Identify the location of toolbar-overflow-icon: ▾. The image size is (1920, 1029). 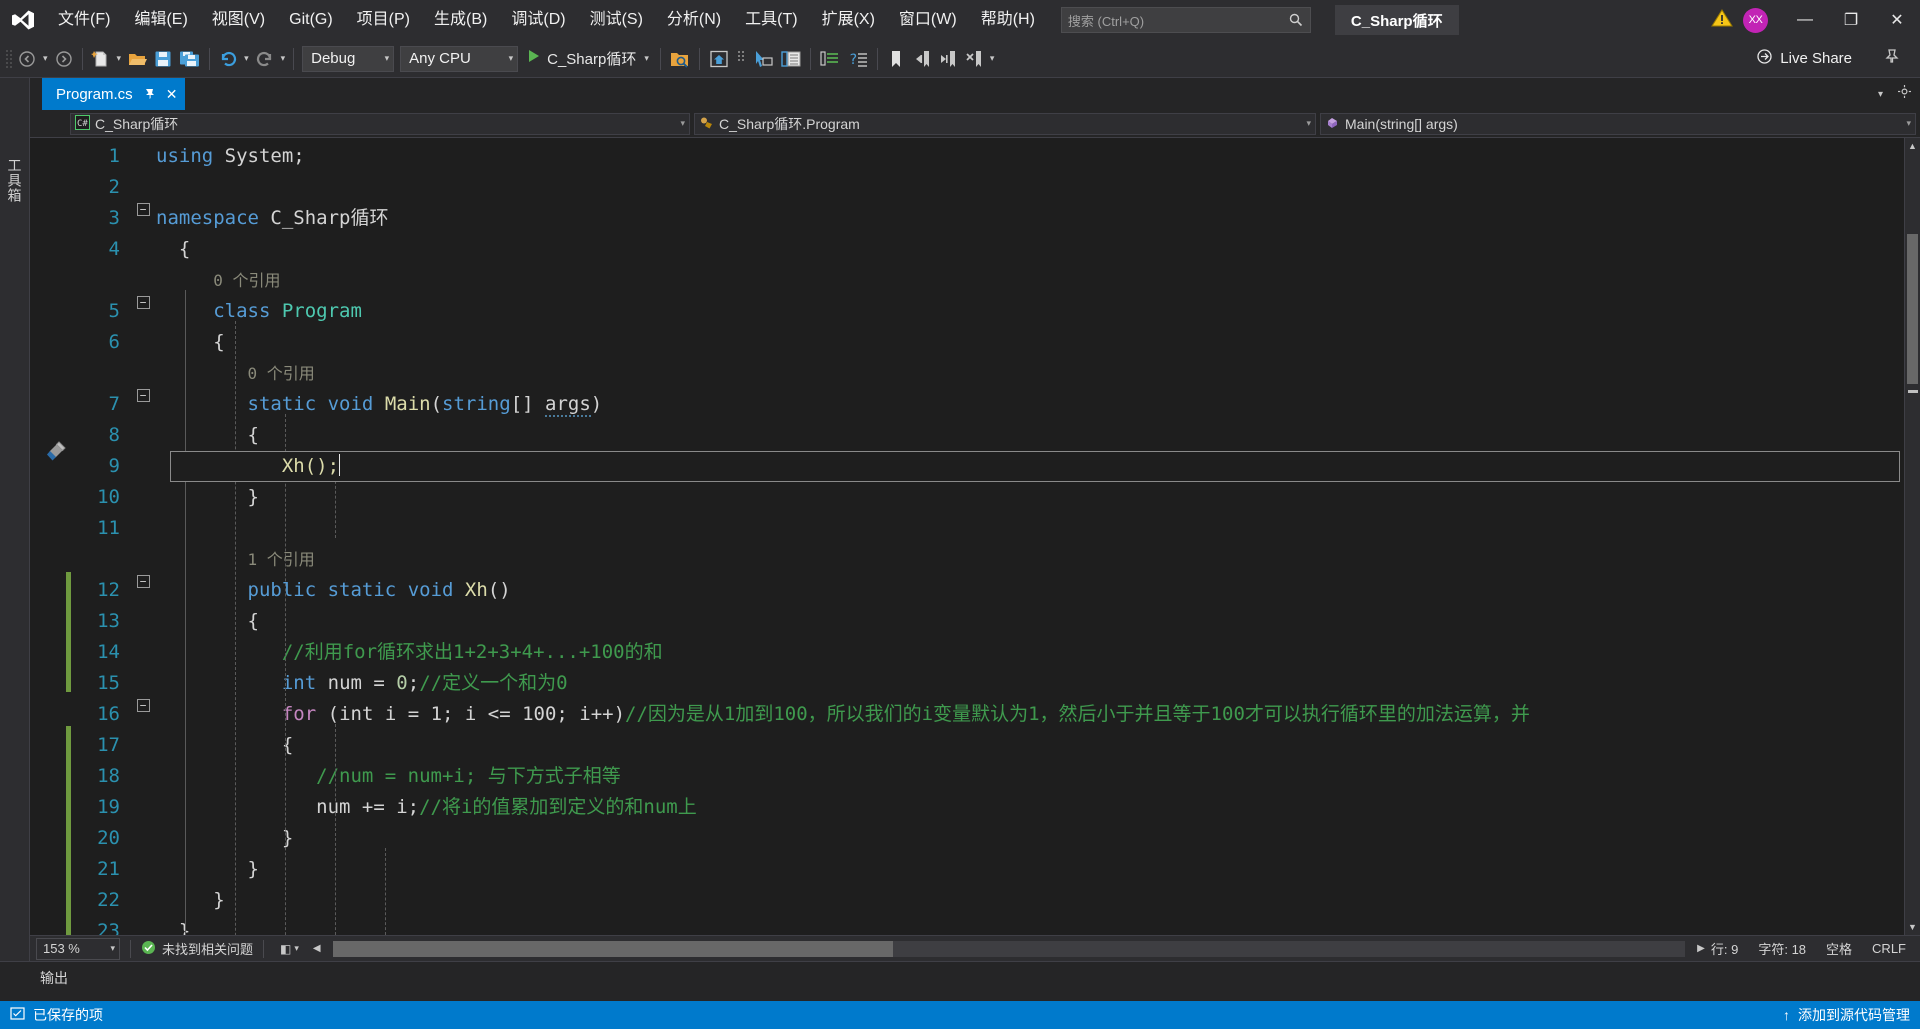
(992, 58).